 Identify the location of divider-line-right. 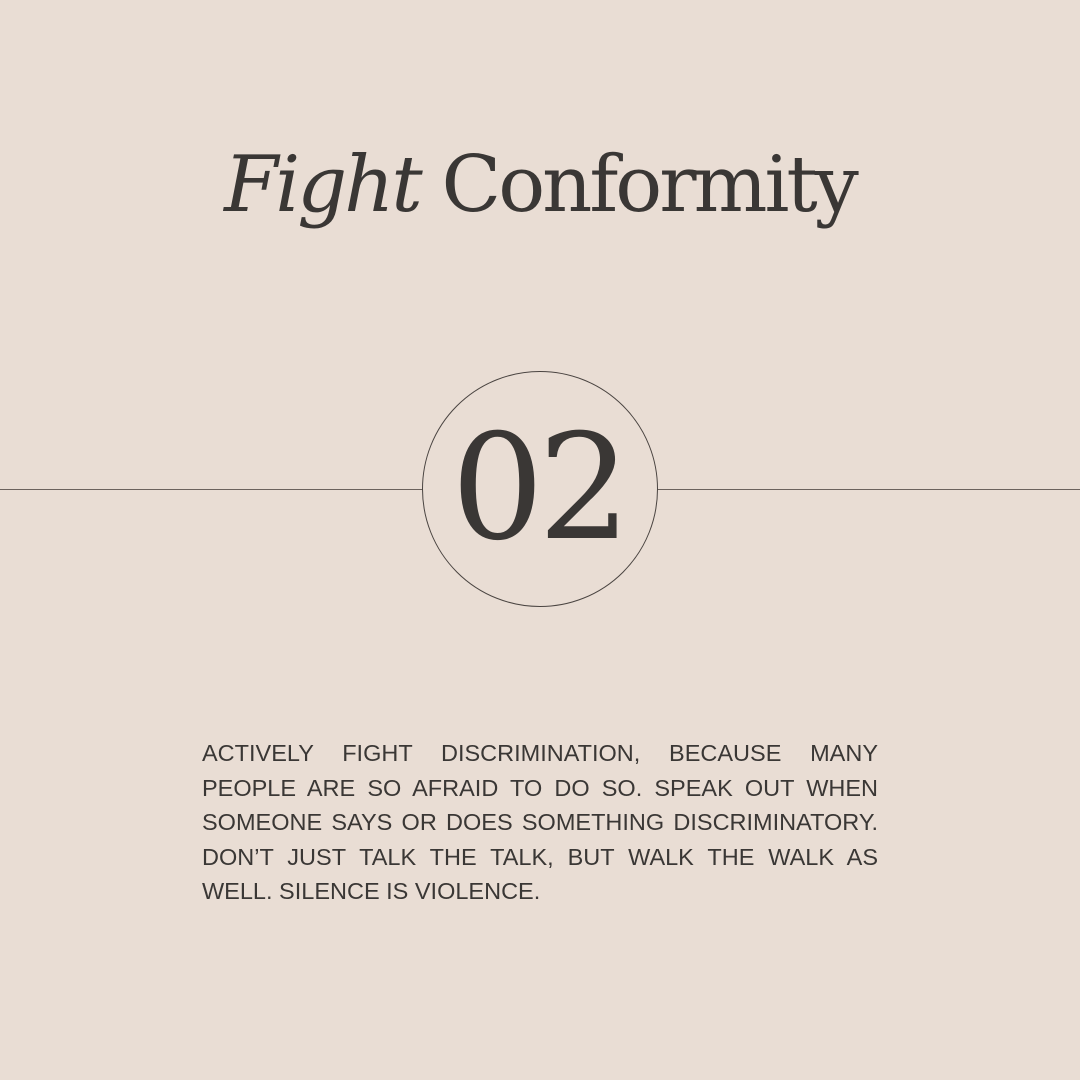
(868, 489).